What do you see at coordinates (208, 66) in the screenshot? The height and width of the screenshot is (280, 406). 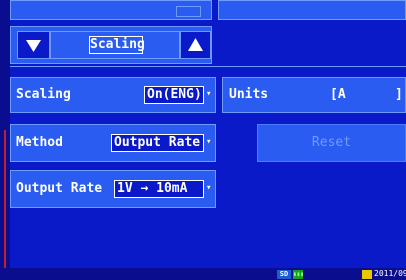 I see `divider-line` at bounding box center [208, 66].